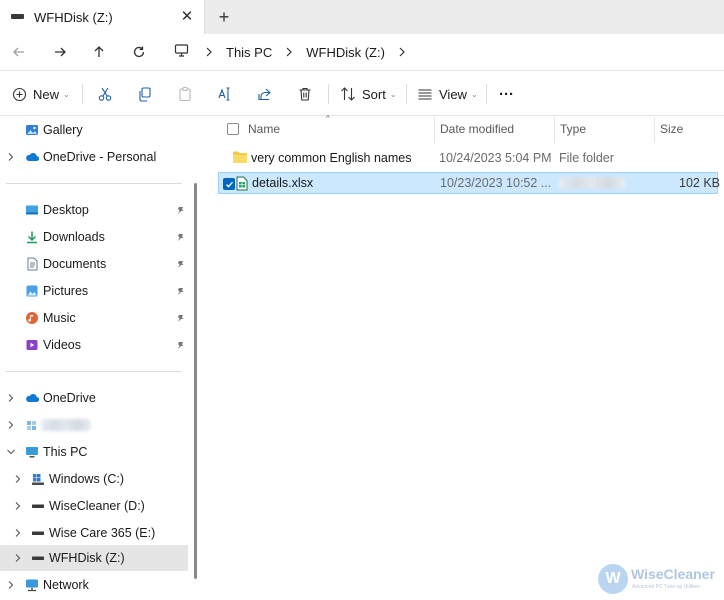  I want to click on address-bar-row: This PC WFHDisk (Z:), so click(362, 52).